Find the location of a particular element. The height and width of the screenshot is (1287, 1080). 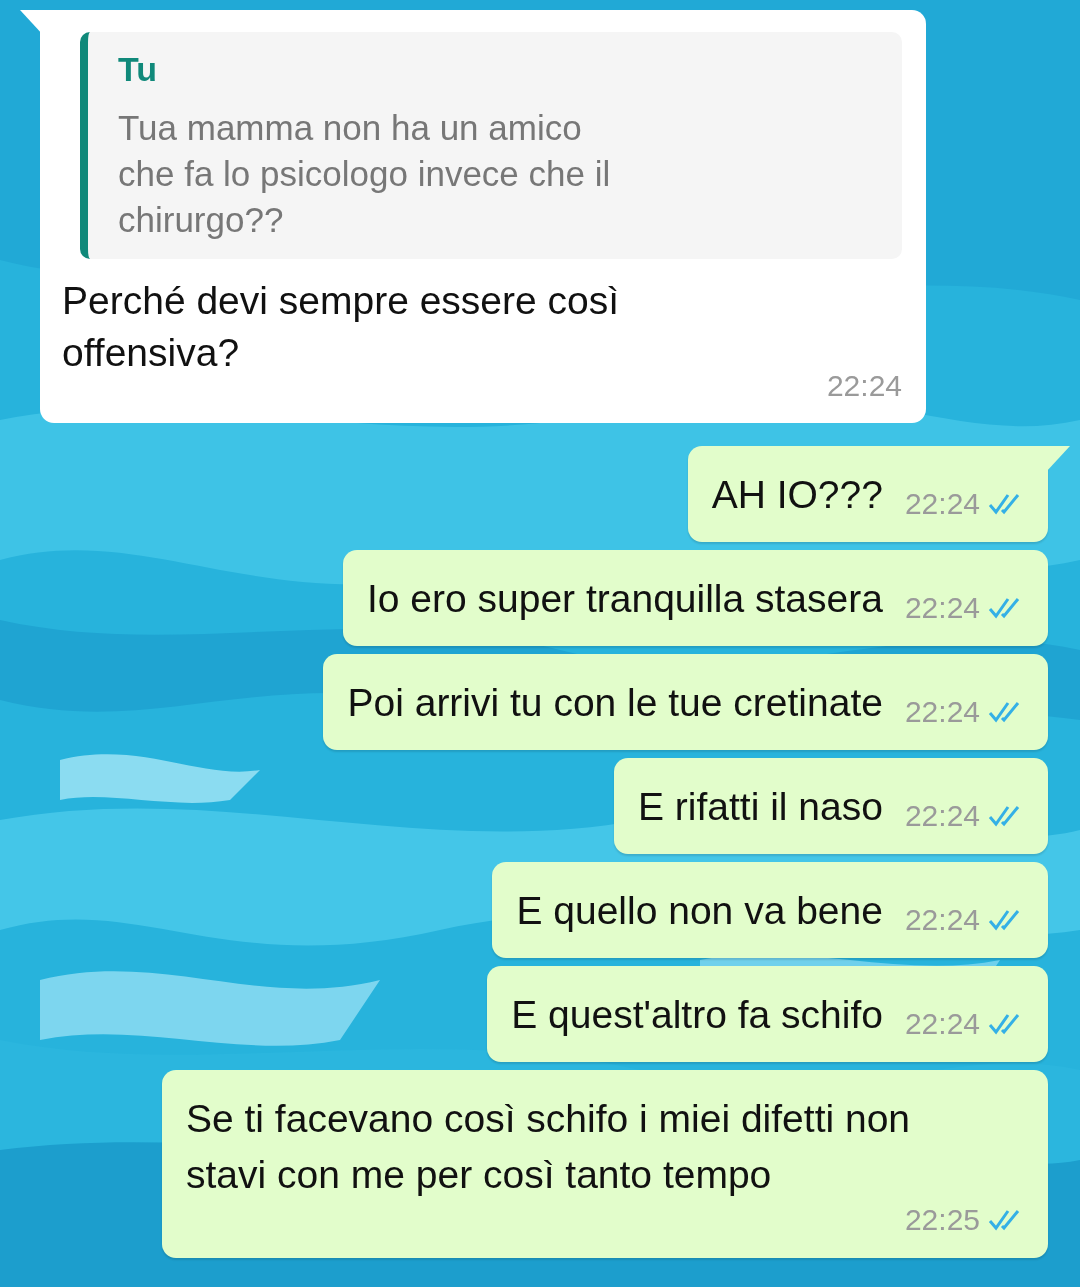

quoted-message: Tu Tua mamma non ha un amico che fa lo psicologo invece che il chirurgo?? is located at coordinates (491, 145).